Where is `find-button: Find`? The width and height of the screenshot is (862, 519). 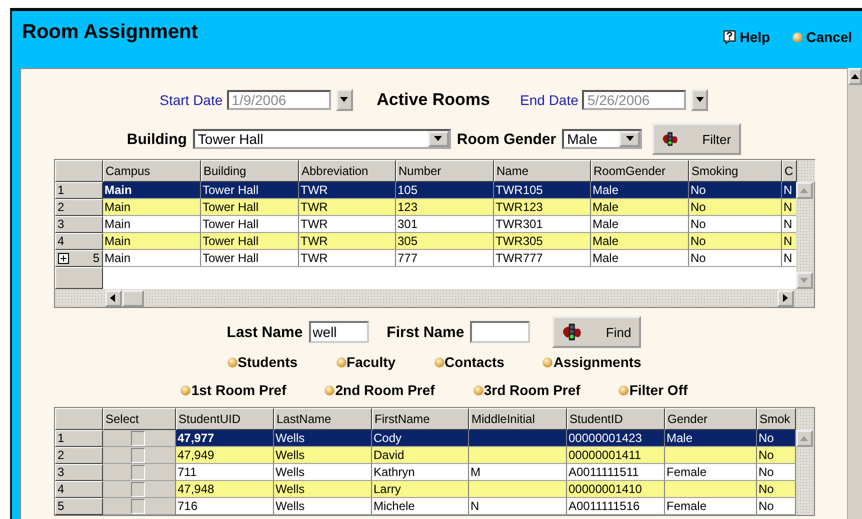
find-button: Find is located at coordinates (597, 332).